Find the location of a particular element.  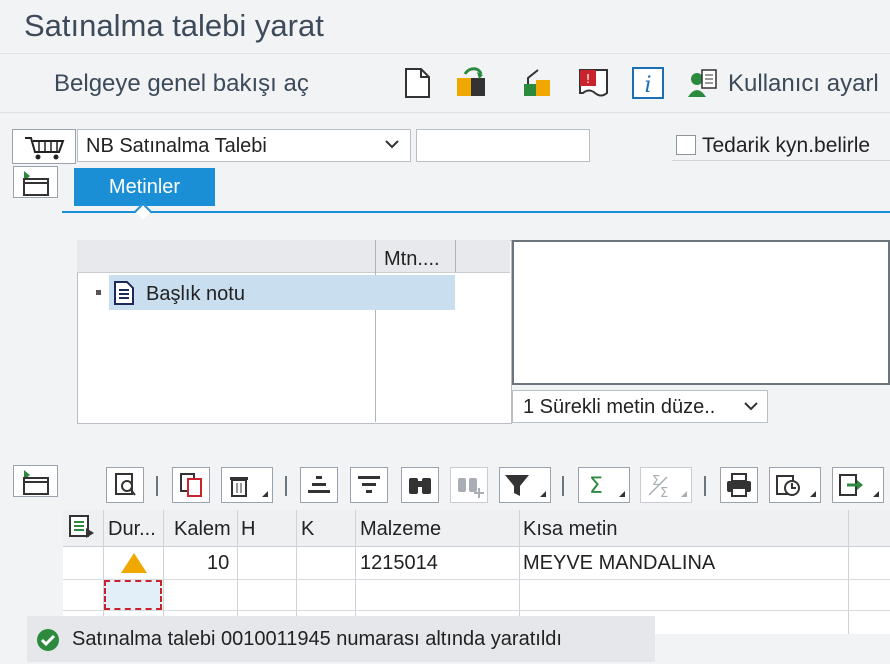

tab-texts: Metinler is located at coordinates (144, 187).